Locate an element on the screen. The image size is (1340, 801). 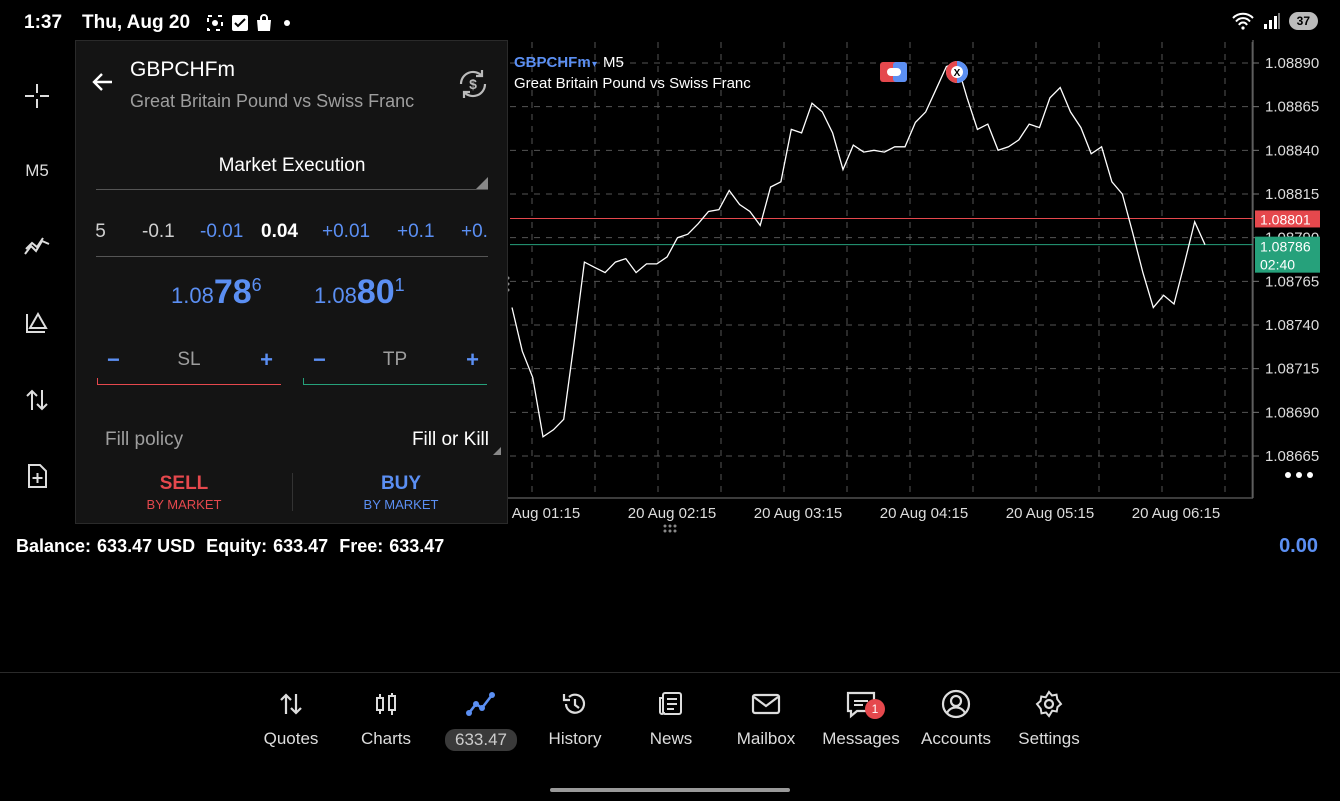
execution-type-value: Market Execution is located at coordinates (292, 165).